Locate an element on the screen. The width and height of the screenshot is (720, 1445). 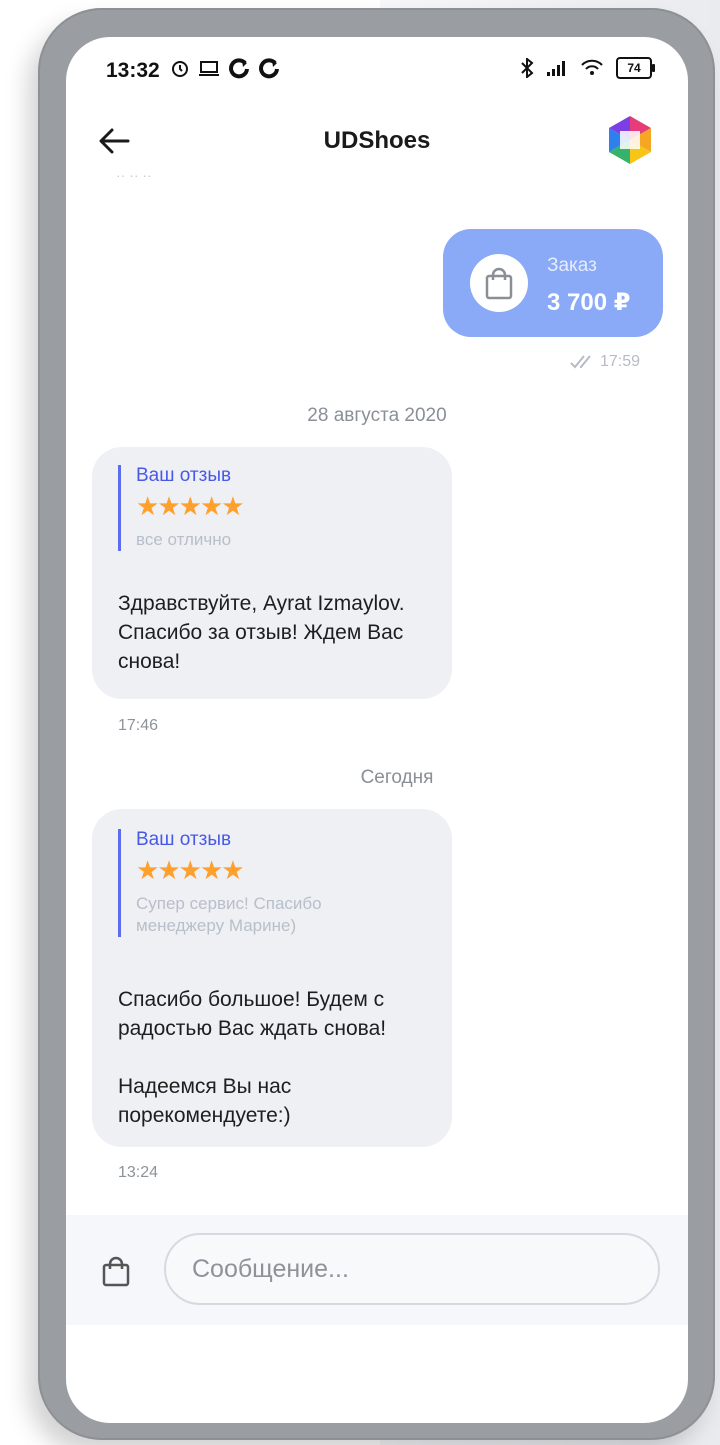
order-icon-circle is located at coordinates (499, 283).